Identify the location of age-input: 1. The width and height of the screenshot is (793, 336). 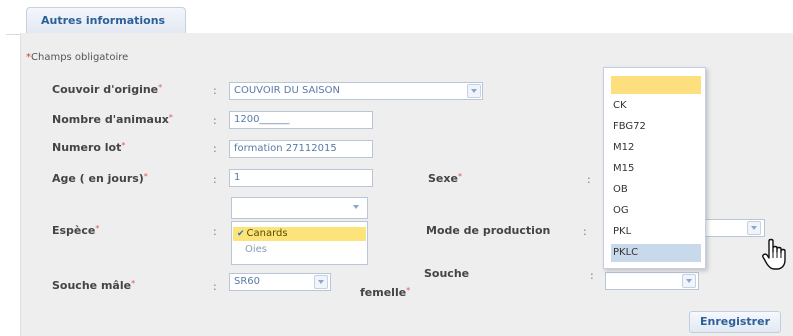
(301, 178).